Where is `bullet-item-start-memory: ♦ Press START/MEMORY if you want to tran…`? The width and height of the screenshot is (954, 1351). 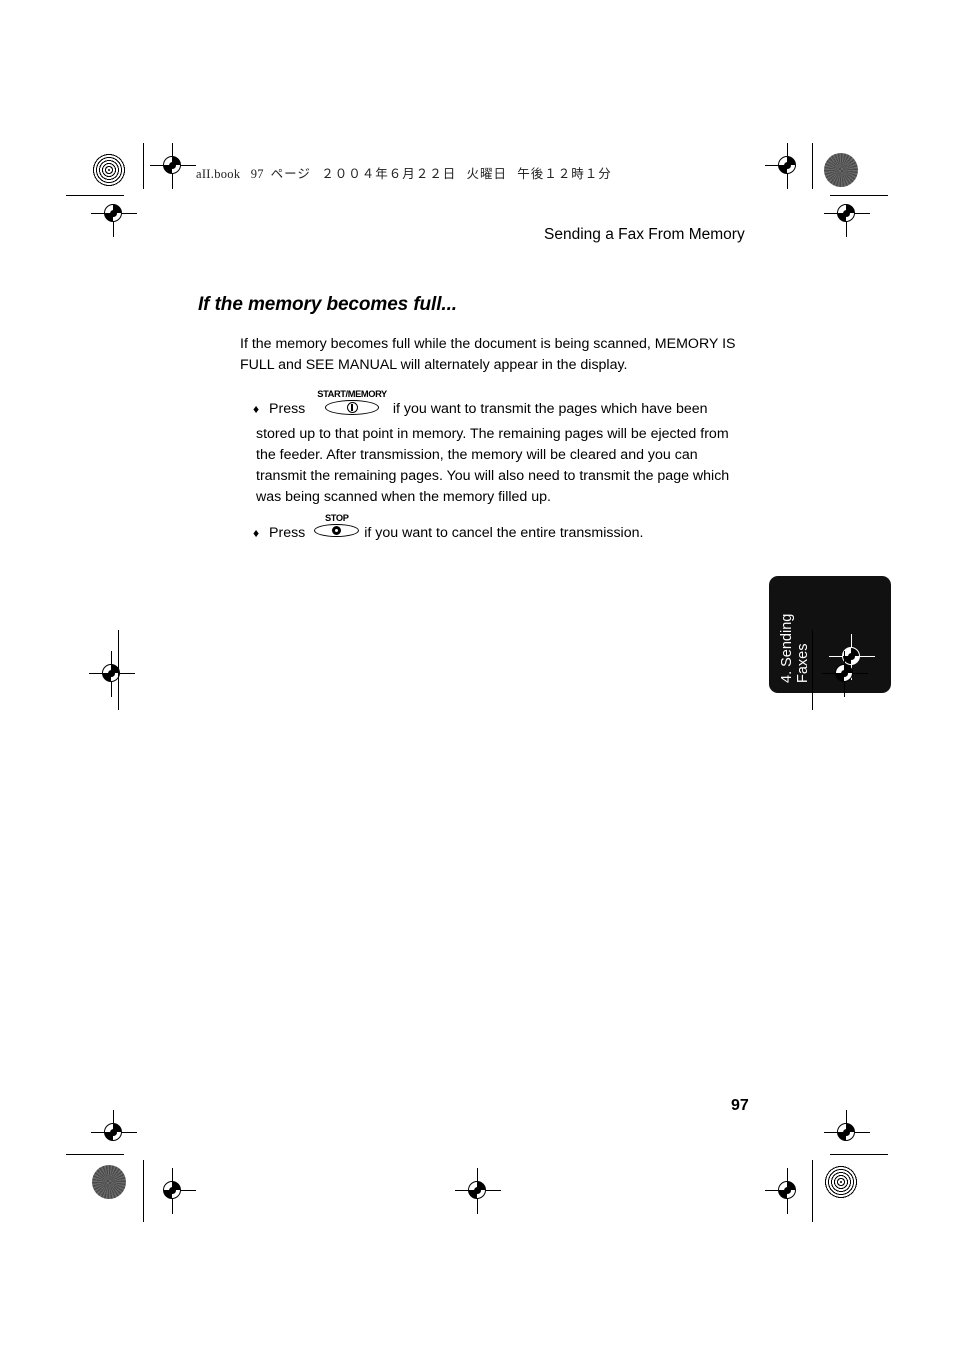 bullet-item-start-memory: ♦ Press START/MEMORY if you want to tran… is located at coordinates (480, 404).